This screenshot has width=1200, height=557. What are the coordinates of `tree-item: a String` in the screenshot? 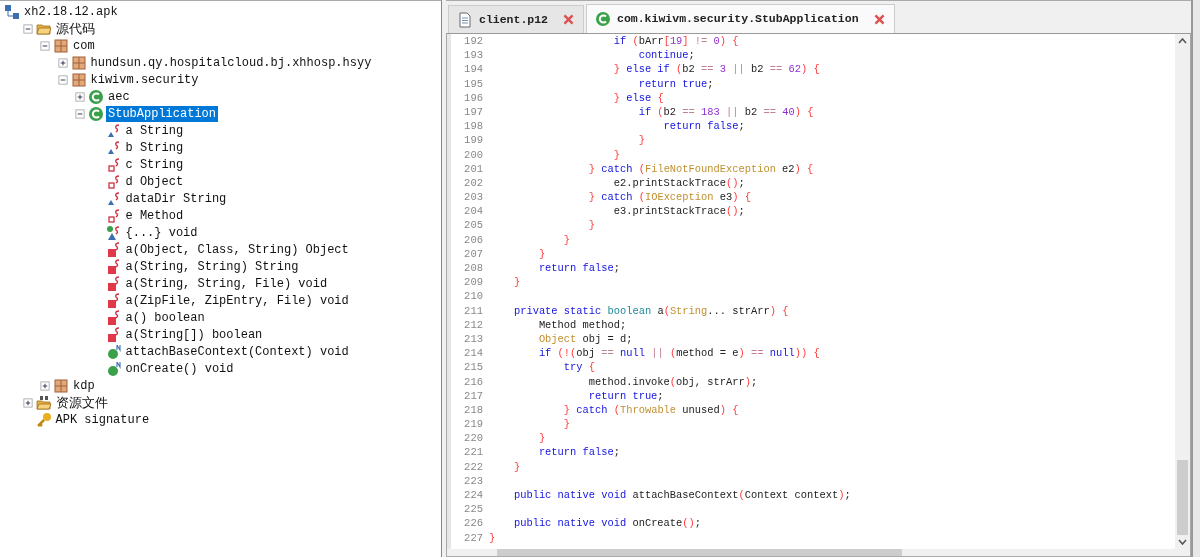 It's located at (154, 130).